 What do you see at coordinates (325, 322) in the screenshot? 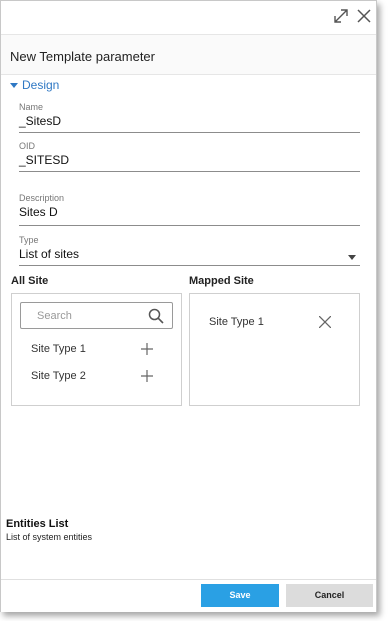
I see `remove-site-1-close-icon` at bounding box center [325, 322].